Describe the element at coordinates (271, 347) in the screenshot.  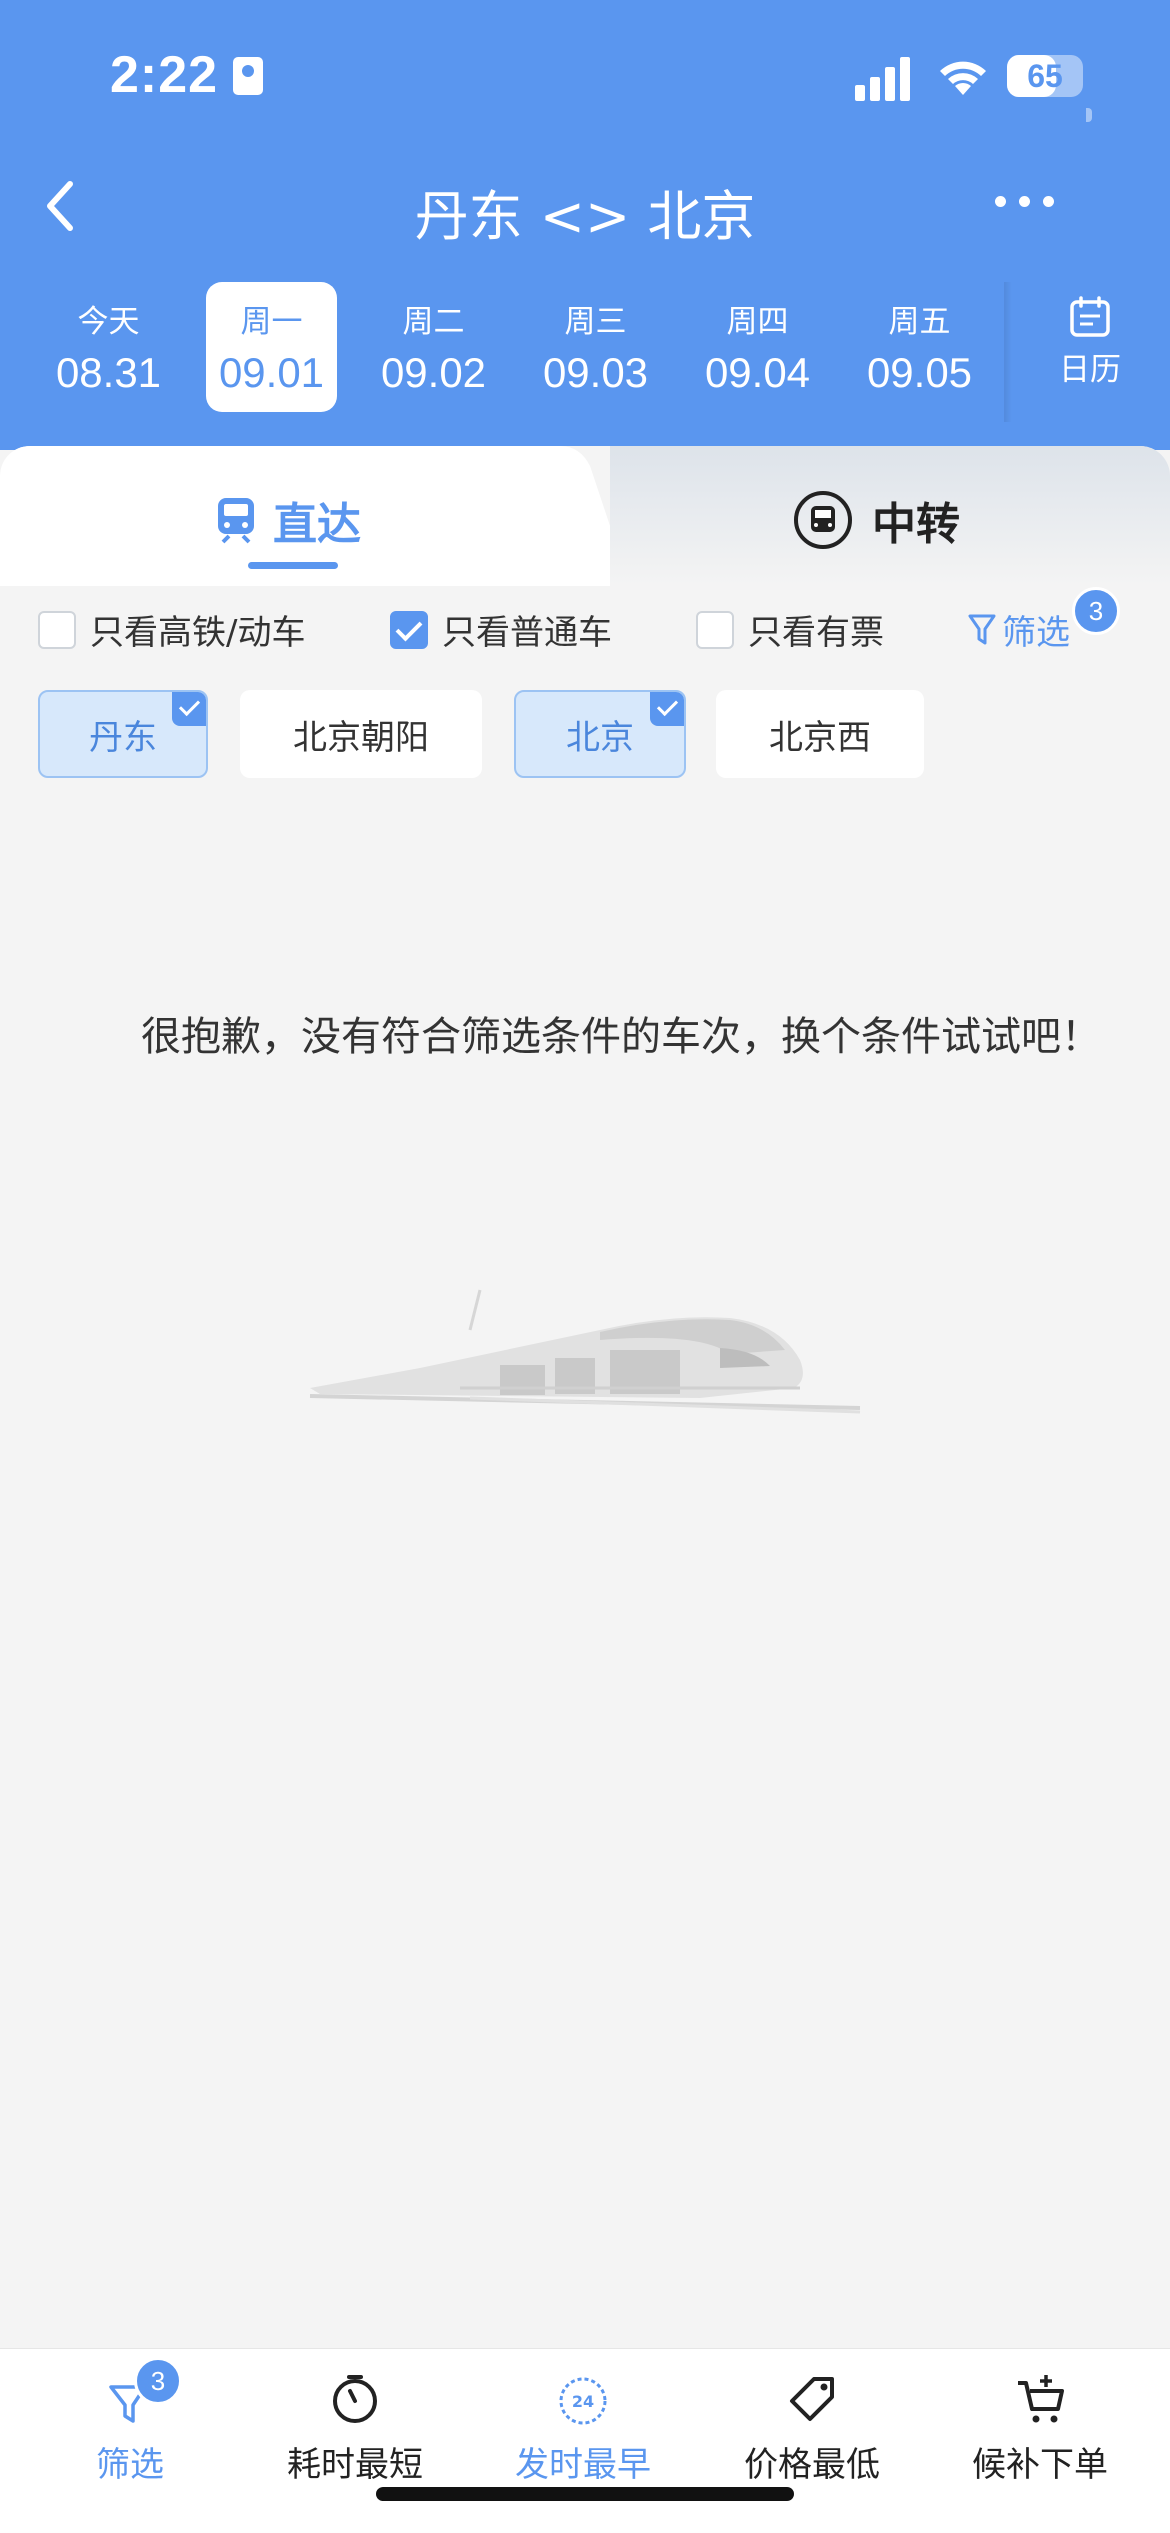
I see `date-item-mon: 周一 09.01` at that location.